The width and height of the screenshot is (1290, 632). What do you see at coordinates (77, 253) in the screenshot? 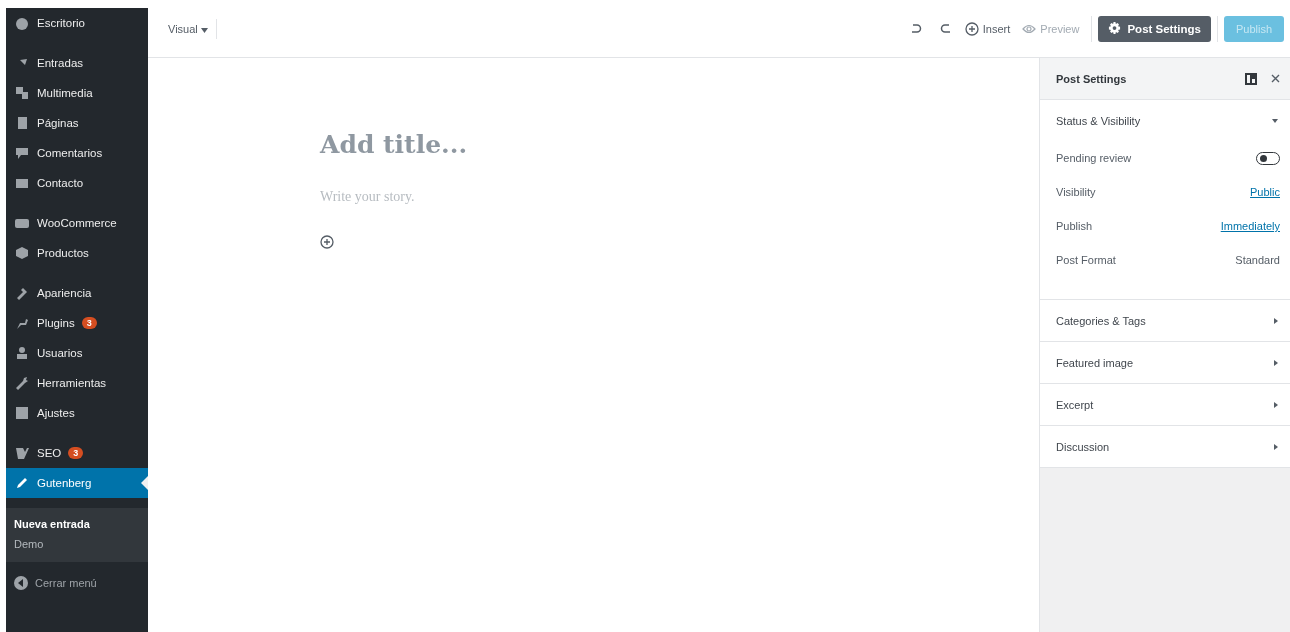
I see `menu-item: Productos` at bounding box center [77, 253].